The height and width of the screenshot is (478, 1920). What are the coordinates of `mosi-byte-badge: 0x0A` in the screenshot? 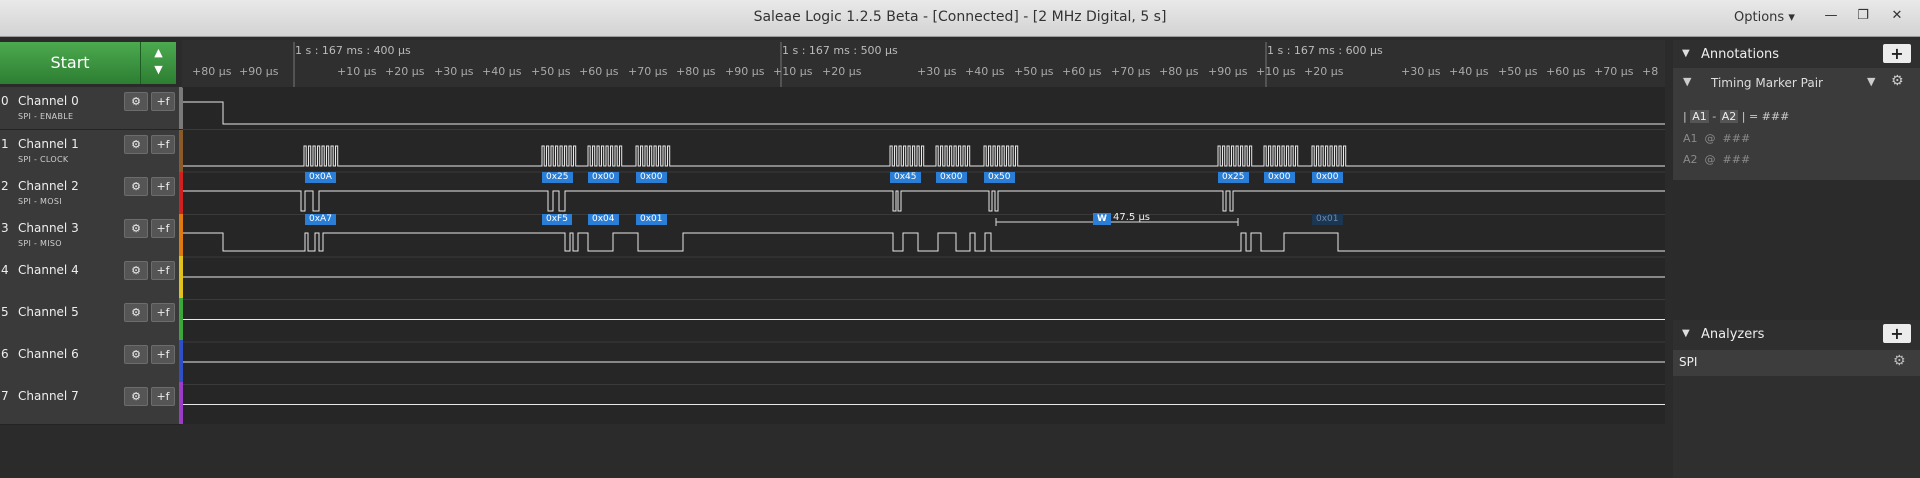 It's located at (320, 177).